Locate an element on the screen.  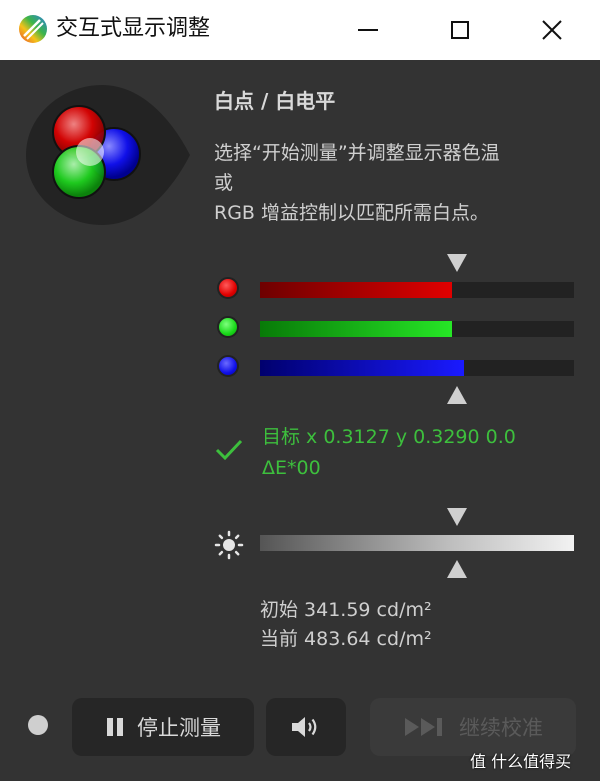
window-title: 交互式显示调整 is located at coordinates (133, 28).